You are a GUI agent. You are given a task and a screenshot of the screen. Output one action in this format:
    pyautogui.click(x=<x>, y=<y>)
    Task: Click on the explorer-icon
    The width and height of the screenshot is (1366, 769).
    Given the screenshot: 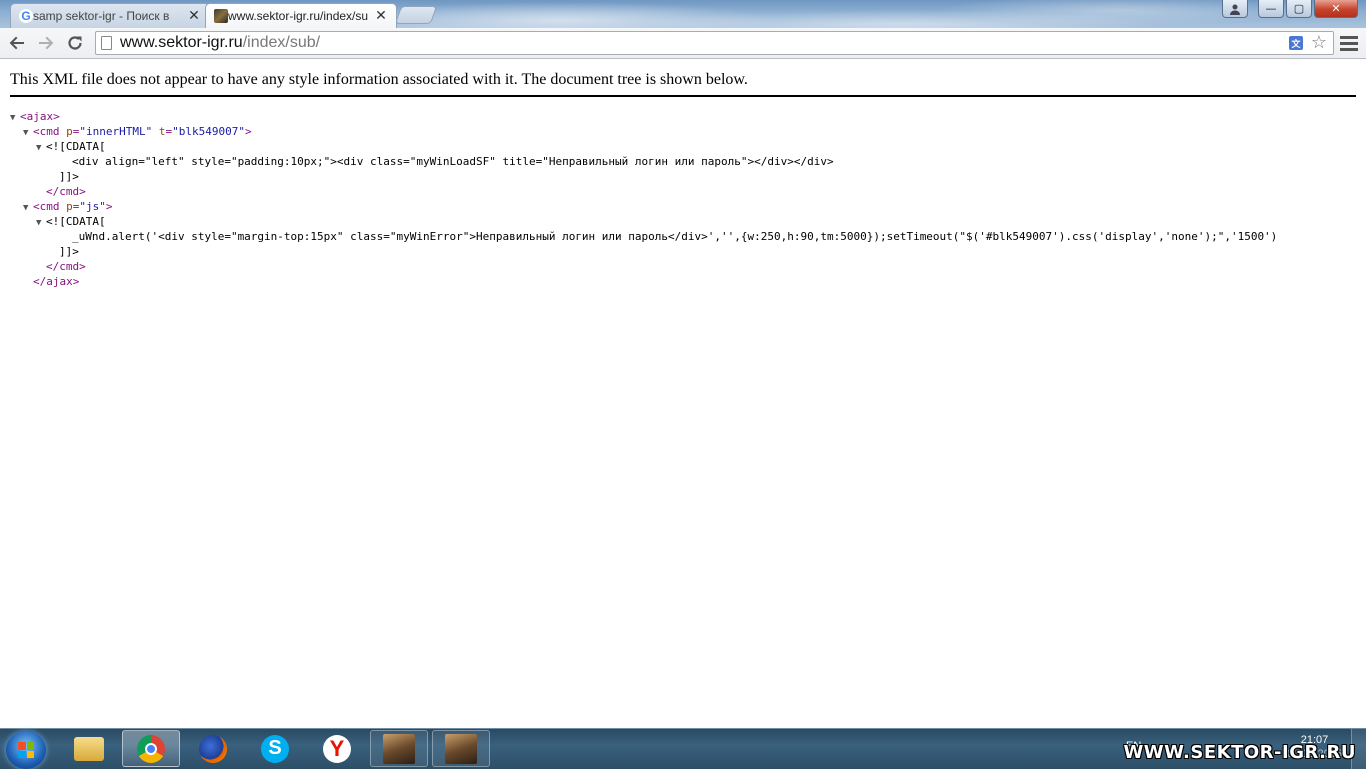 What is the action you would take?
    pyautogui.click(x=89, y=748)
    